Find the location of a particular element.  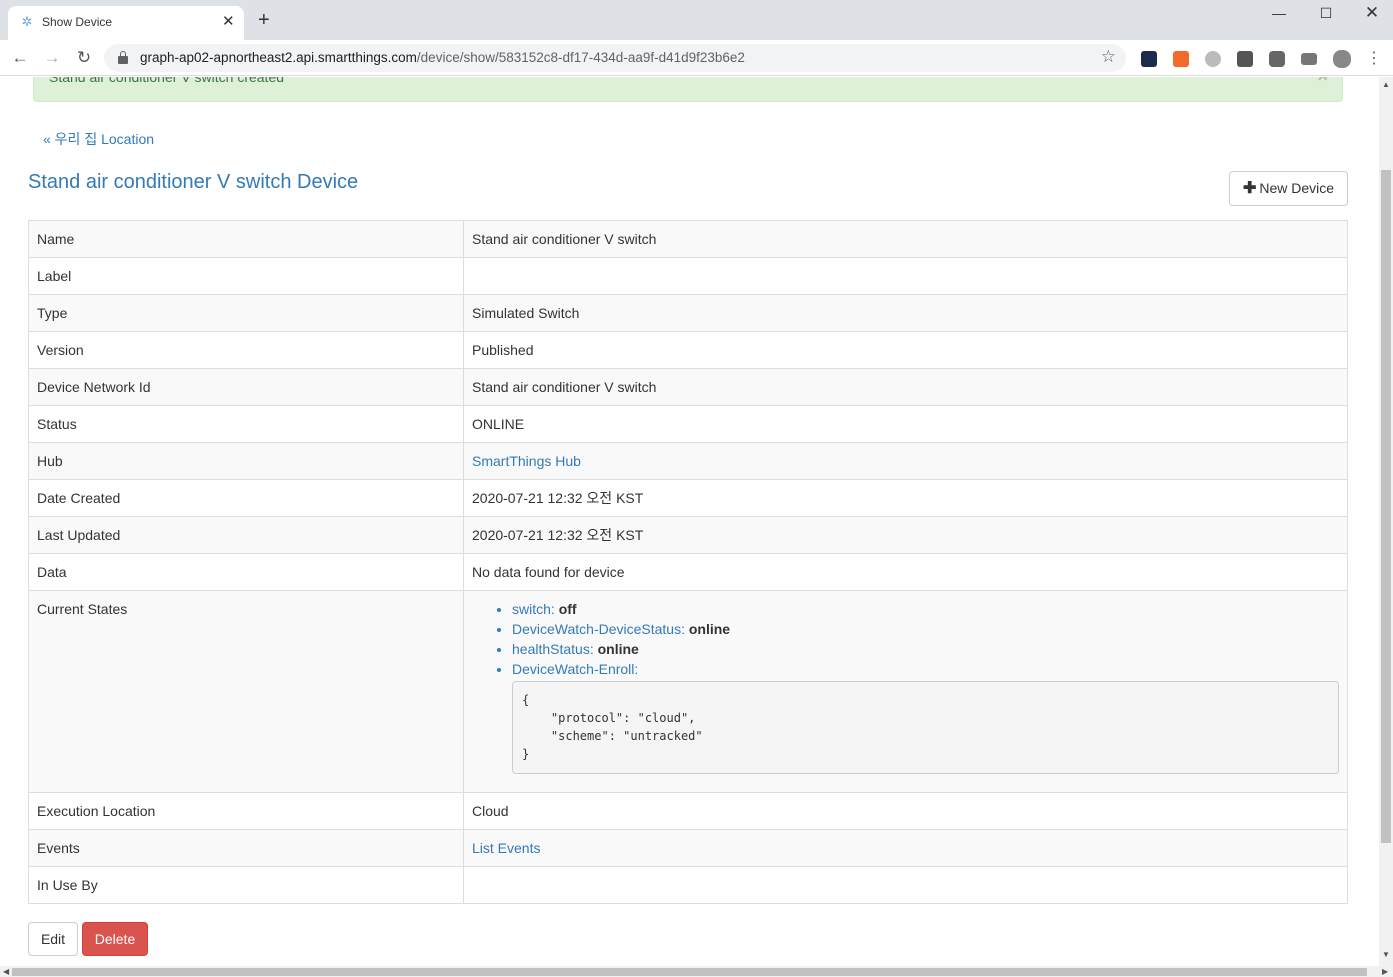

new-device-button: ✚ New Device is located at coordinates (1288, 188).